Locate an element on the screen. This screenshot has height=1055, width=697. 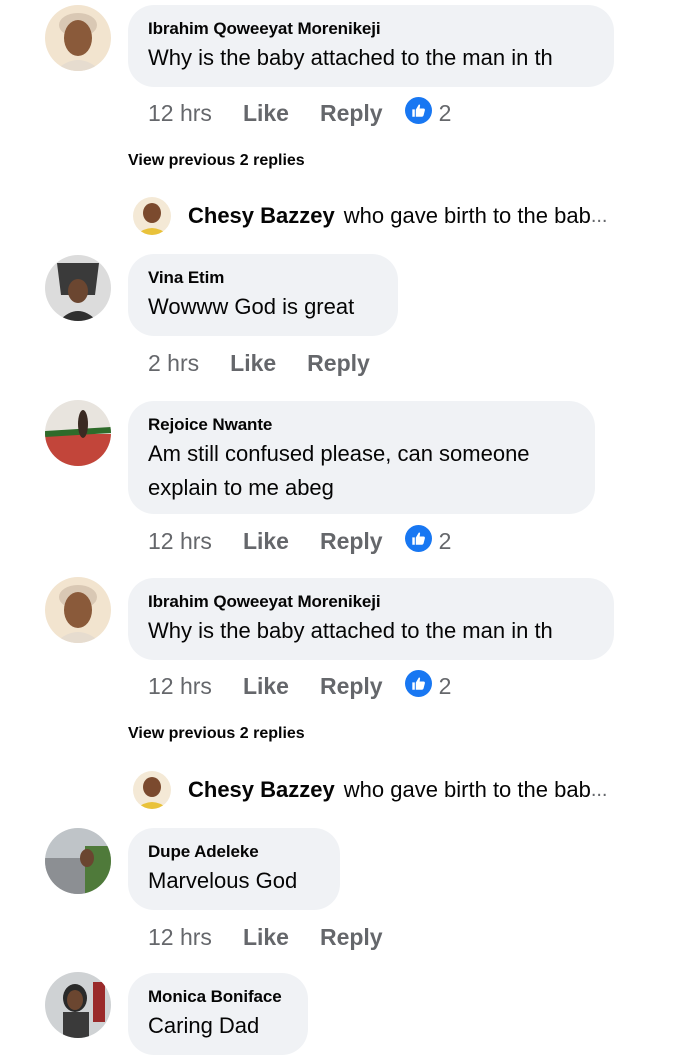
comment-bubble: Dupe Adeleke Marvelous God is located at coordinates (234, 869).